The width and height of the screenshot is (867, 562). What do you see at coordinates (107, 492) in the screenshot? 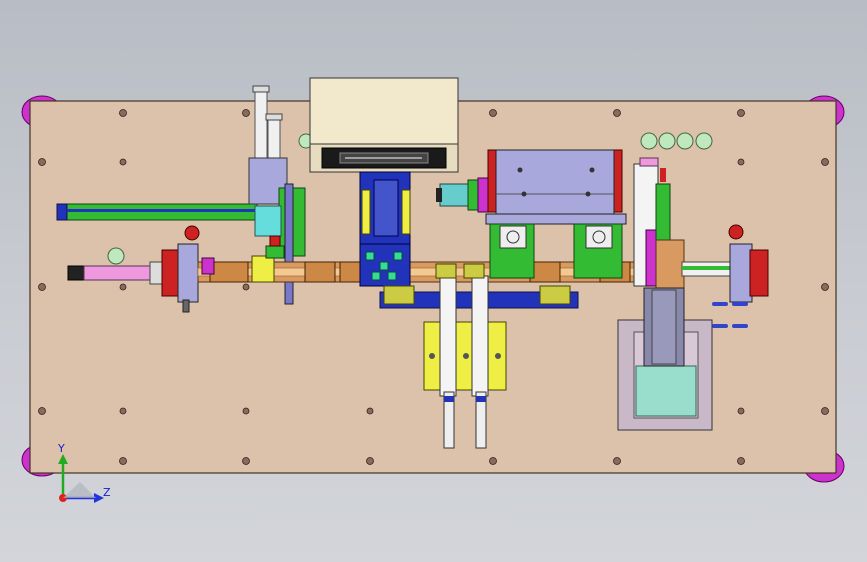
I see `z-axis-label: Z` at bounding box center [107, 492].